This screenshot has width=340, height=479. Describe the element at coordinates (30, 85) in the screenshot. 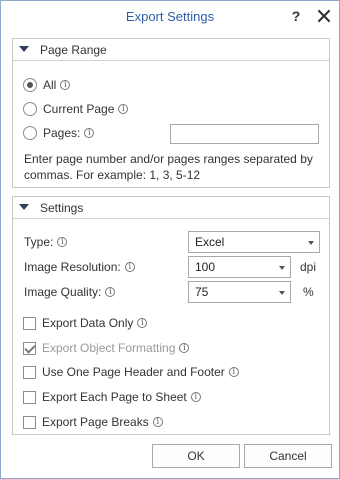

I see `radio-all-button` at that location.